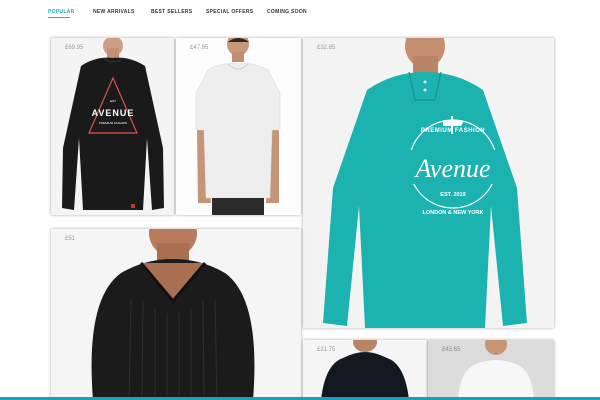 The width and height of the screenshot is (600, 400). Describe the element at coordinates (229, 12) in the screenshot. I see `tab-special-offers: SPECIAL OFFERS` at that location.